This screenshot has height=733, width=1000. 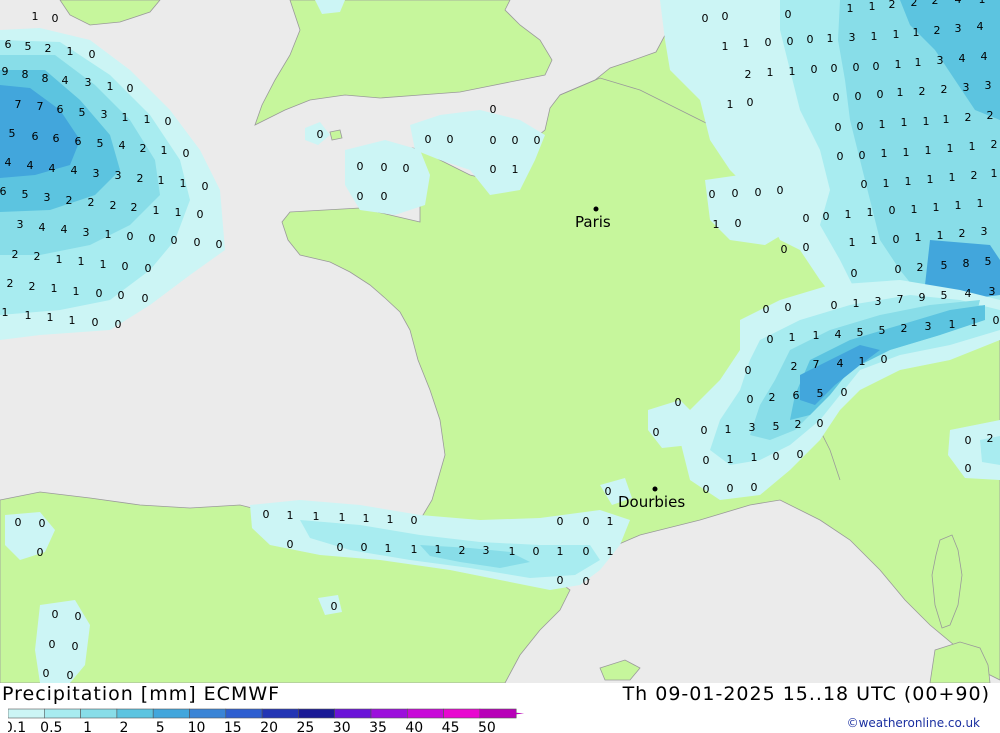 What do you see at coordinates (87, 726) in the screenshot?
I see `legend-tick: 1` at bounding box center [87, 726].